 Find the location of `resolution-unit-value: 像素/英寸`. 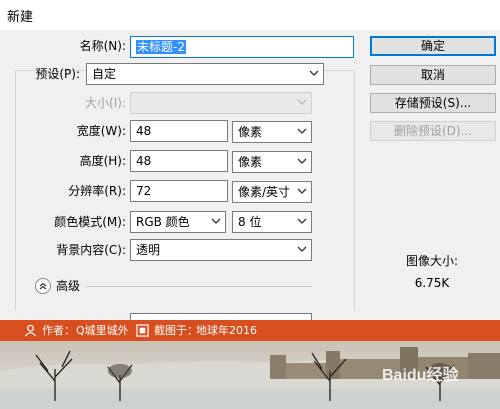

resolution-unit-value: 像素/英寸 is located at coordinates (264, 192).